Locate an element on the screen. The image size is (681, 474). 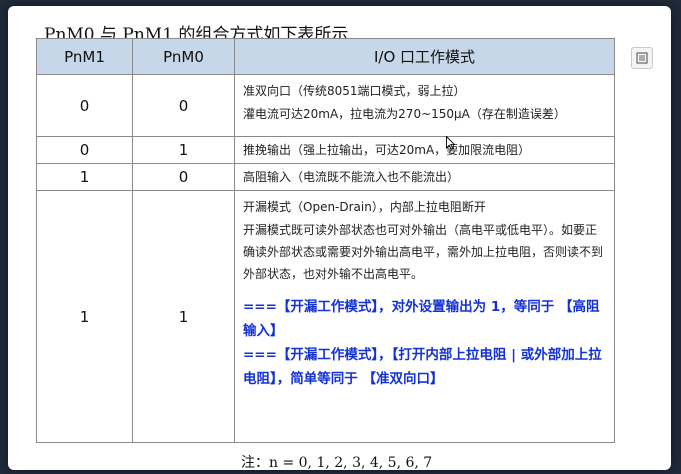
header-pnm1: PnM1 is located at coordinates (84, 56).